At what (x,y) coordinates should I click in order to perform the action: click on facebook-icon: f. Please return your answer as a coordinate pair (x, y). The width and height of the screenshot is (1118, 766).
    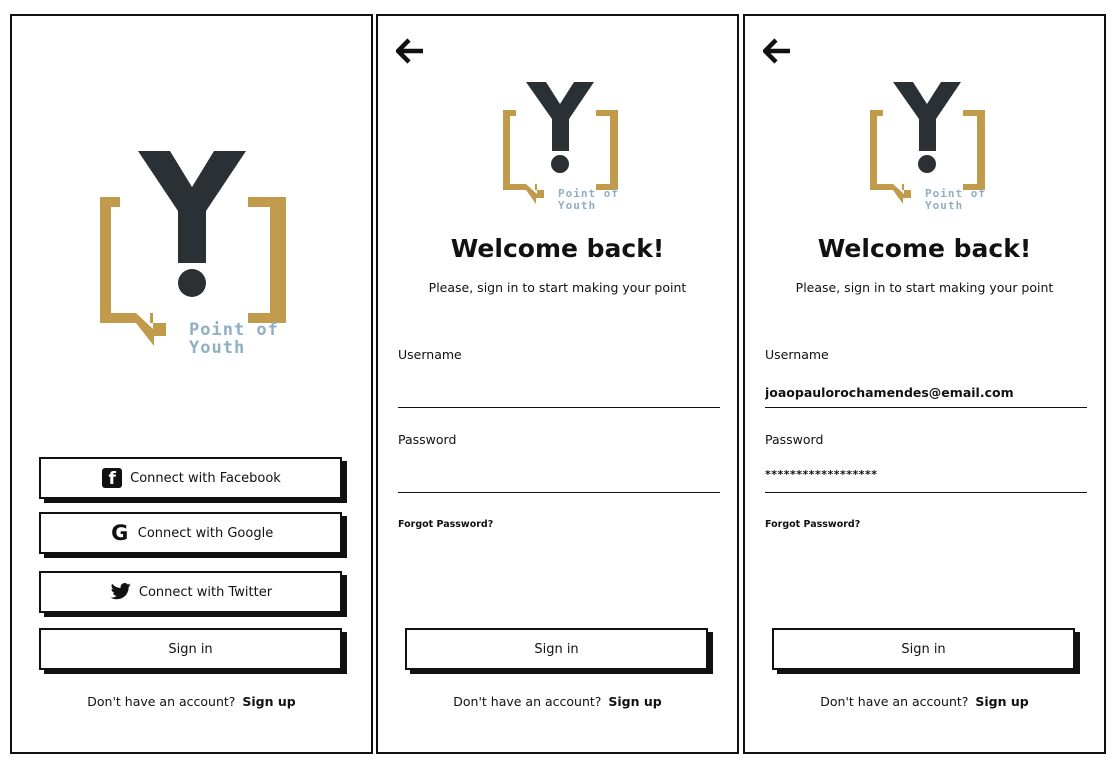
    Looking at the image, I should click on (112, 478).